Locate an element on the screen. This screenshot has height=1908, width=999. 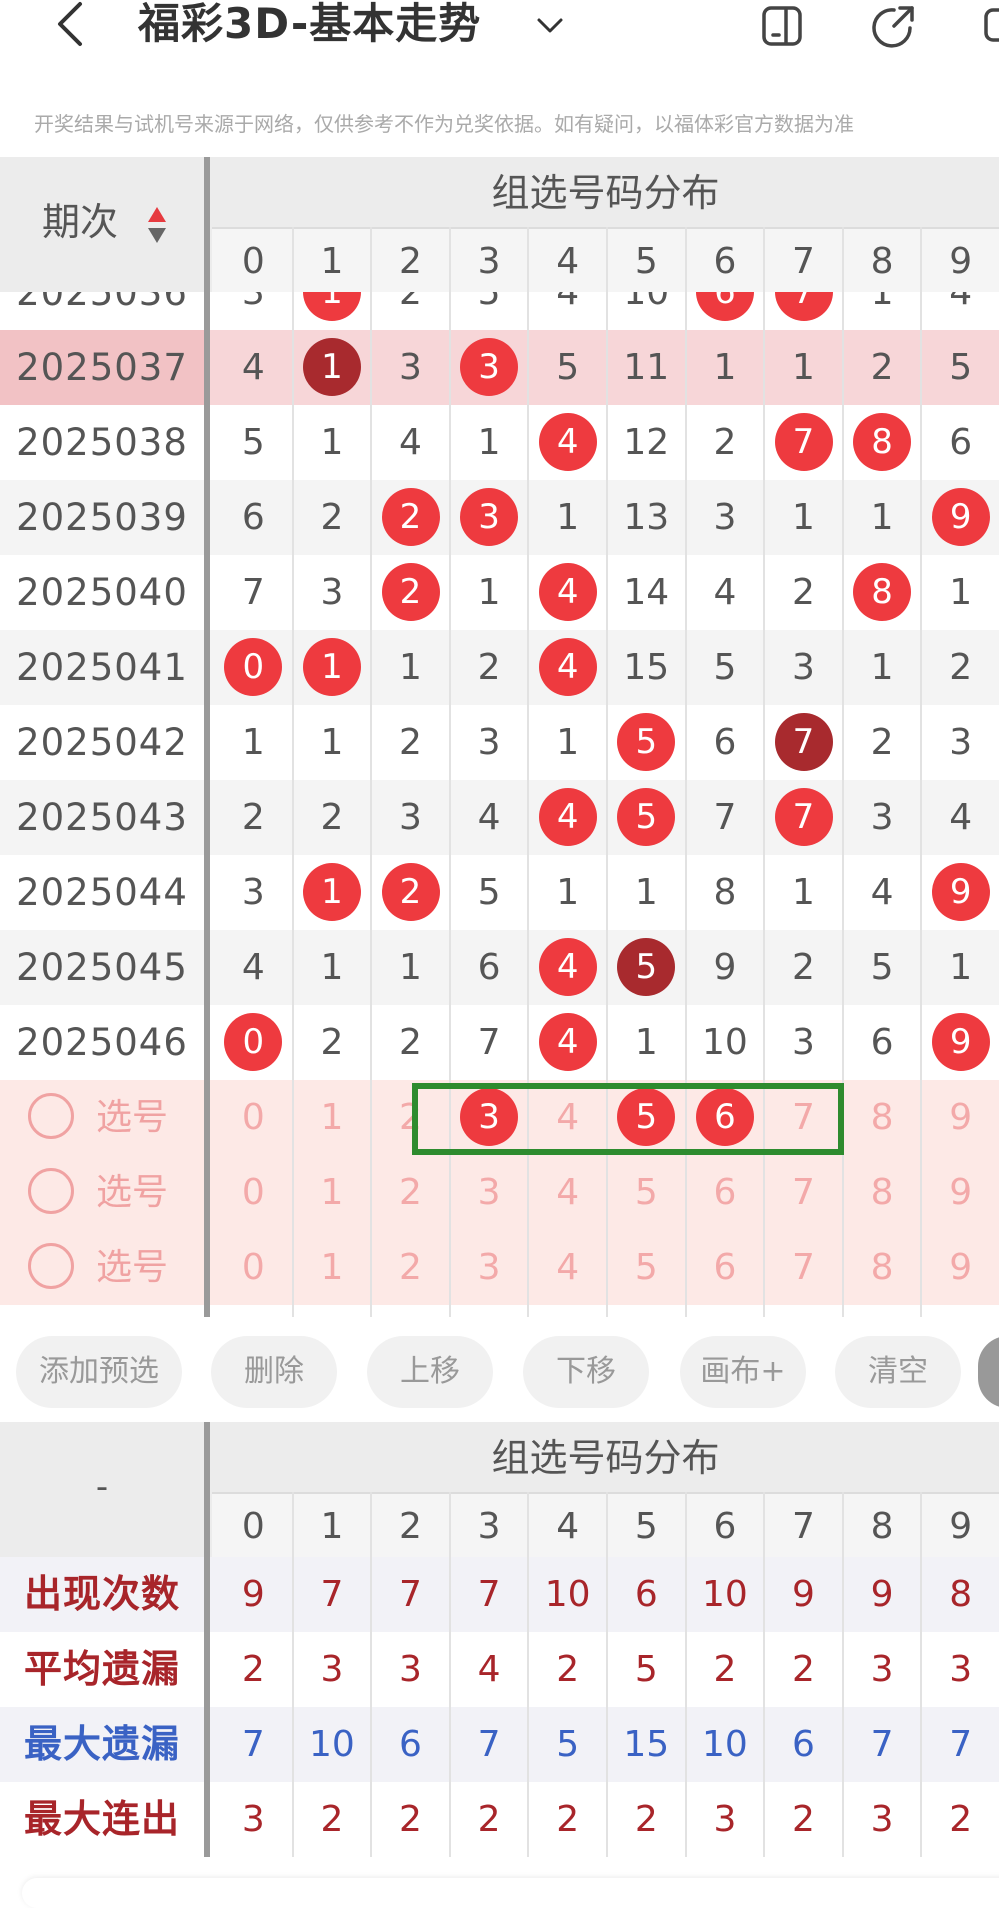
action-button: 清空 is located at coordinates (898, 1372).